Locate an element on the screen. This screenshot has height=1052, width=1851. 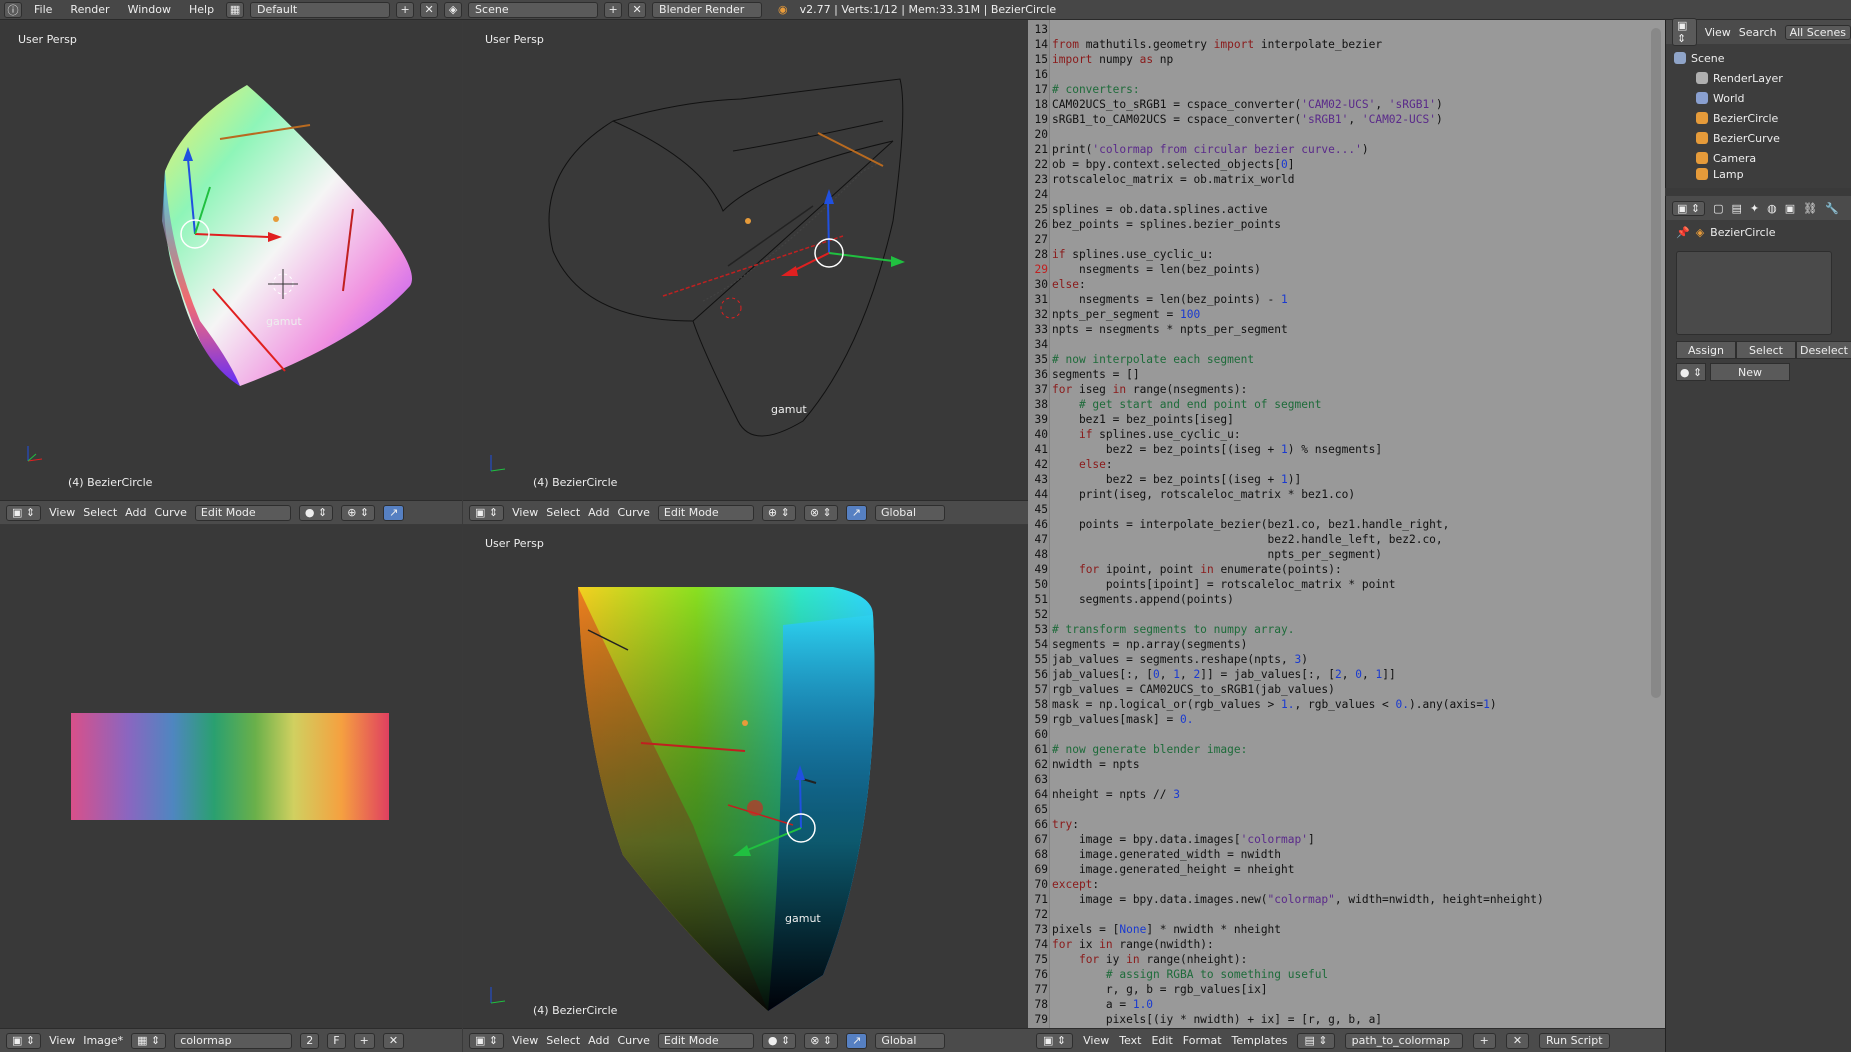
deselect-button: Deselect is located at coordinates (1823, 350).